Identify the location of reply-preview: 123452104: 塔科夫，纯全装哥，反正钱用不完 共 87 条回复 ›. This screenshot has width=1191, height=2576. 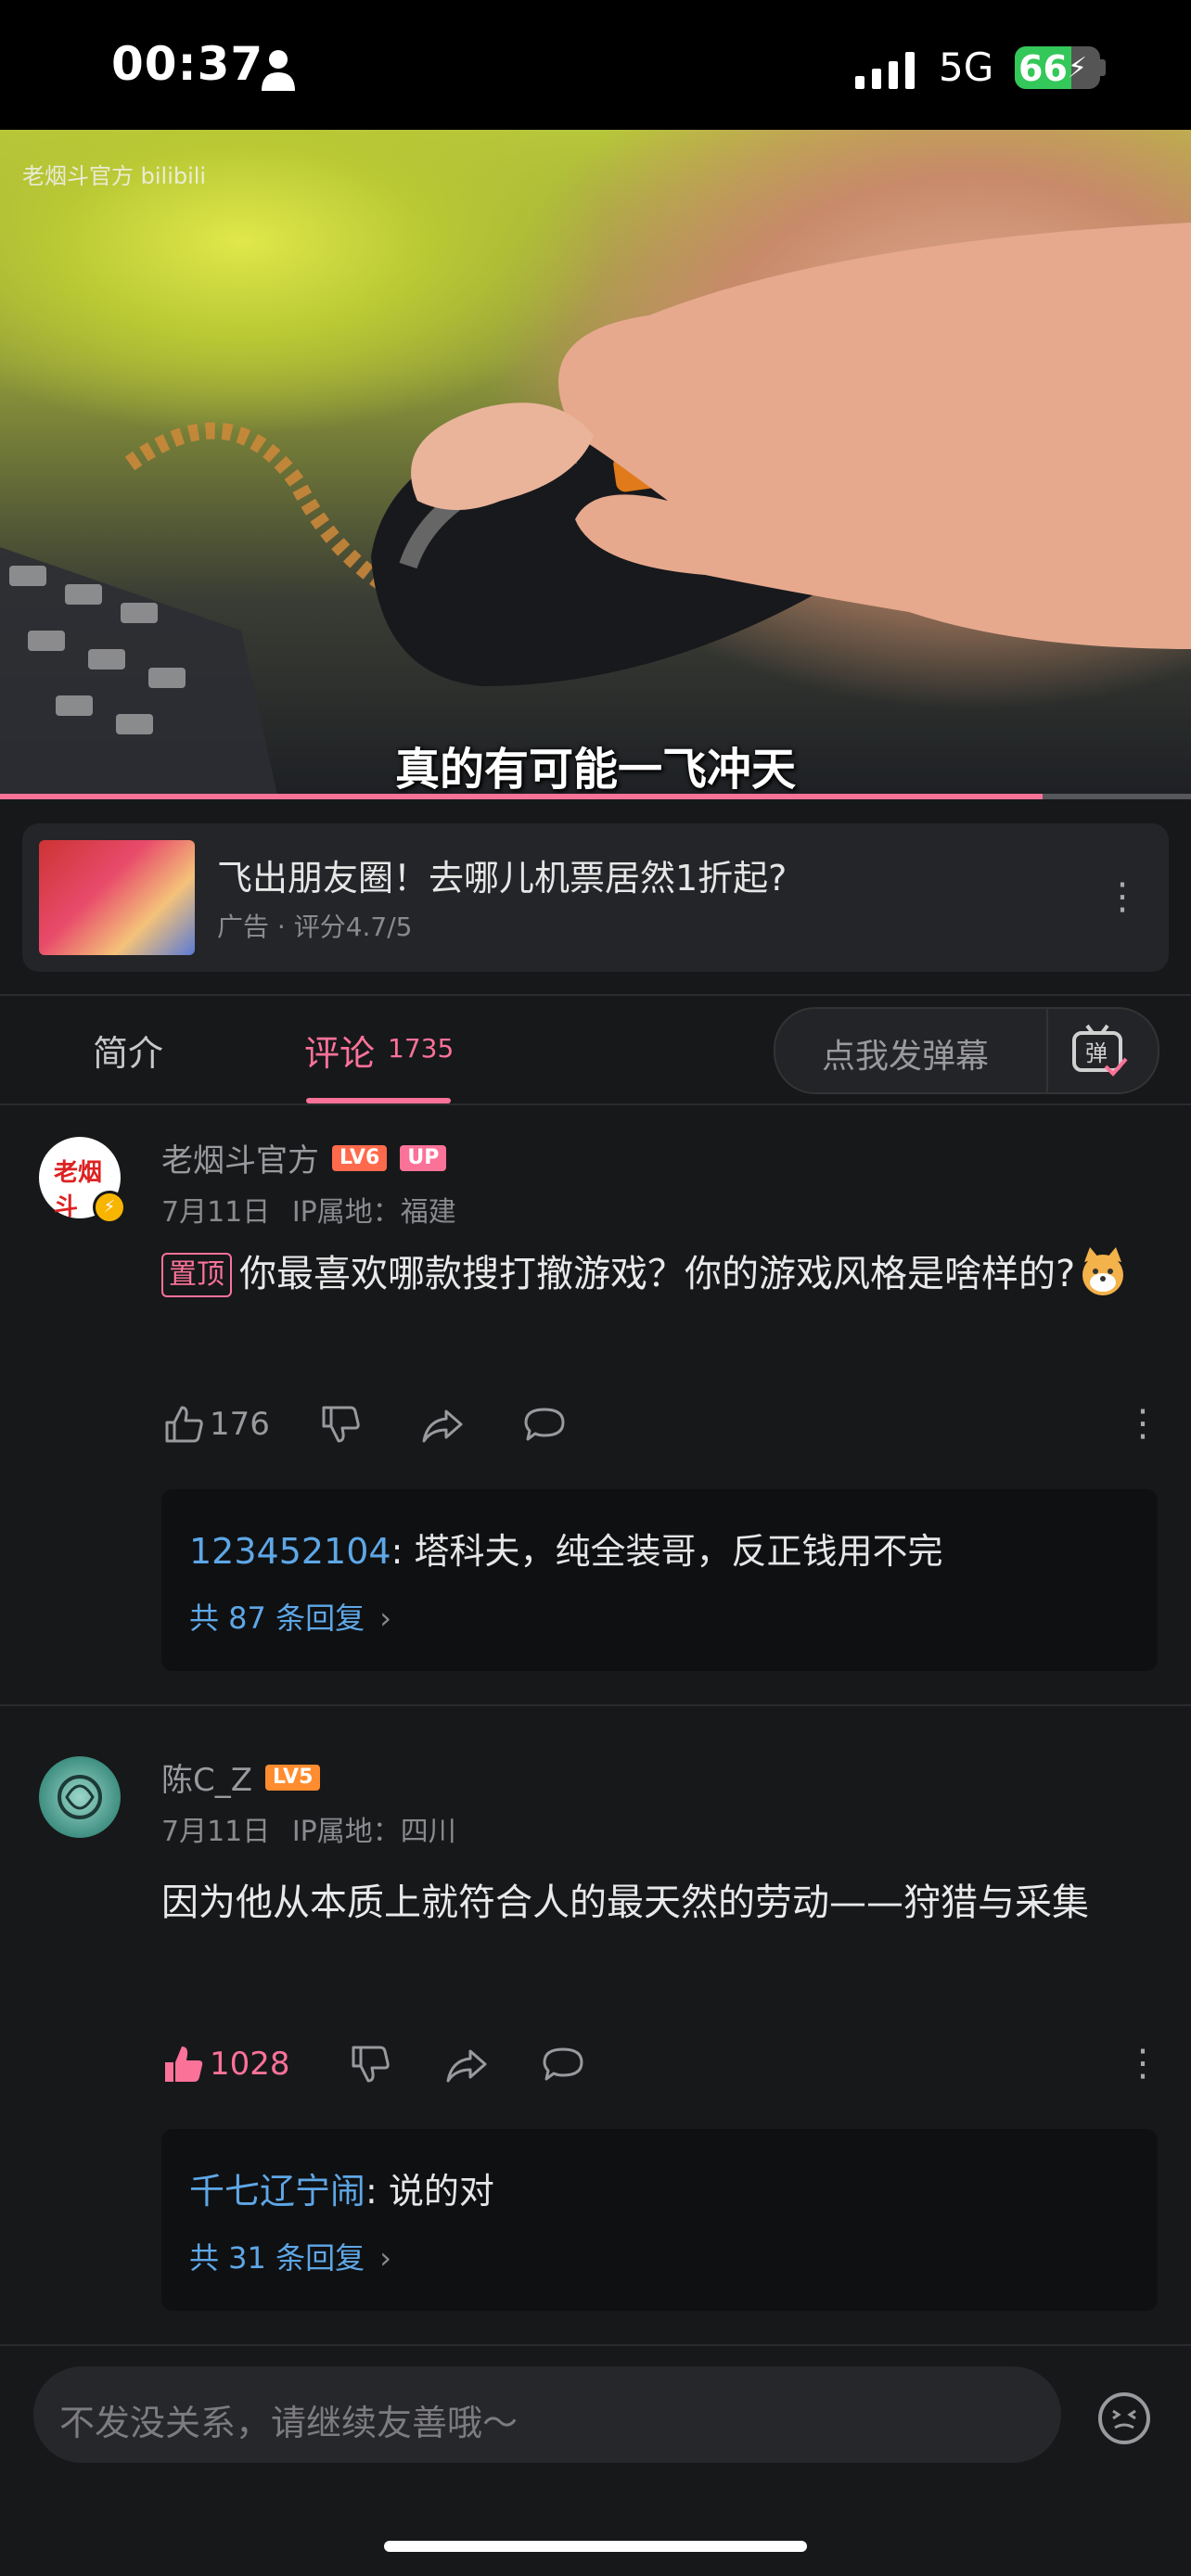
(660, 1580).